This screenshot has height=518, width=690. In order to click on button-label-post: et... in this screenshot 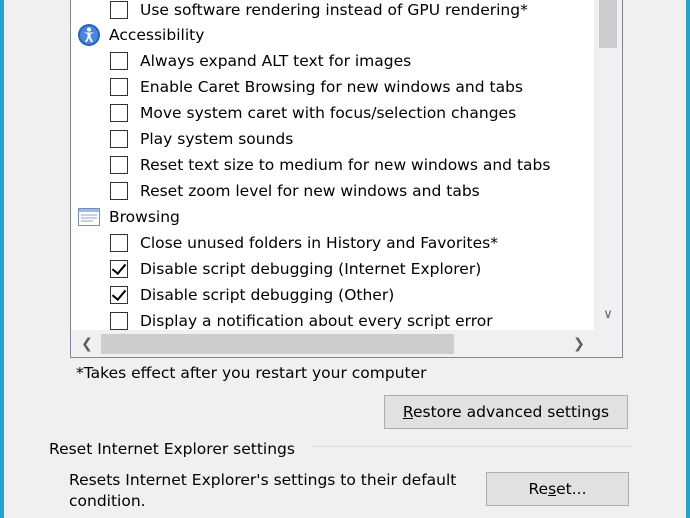, I will do `click(571, 489)`.